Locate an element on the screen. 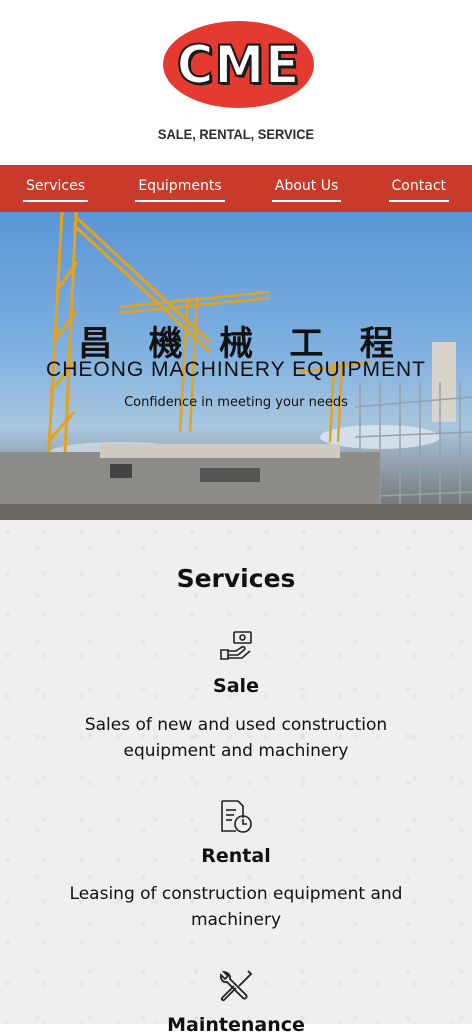 Image resolution: width=472 pixels, height=1036 pixels. cme-logo: CME is located at coordinates (238, 64).